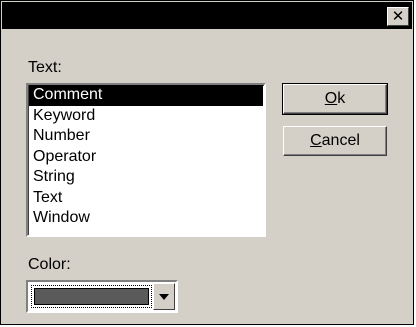 The height and width of the screenshot is (327, 416). I want to click on list-item-keyword: Keyword, so click(146, 116).